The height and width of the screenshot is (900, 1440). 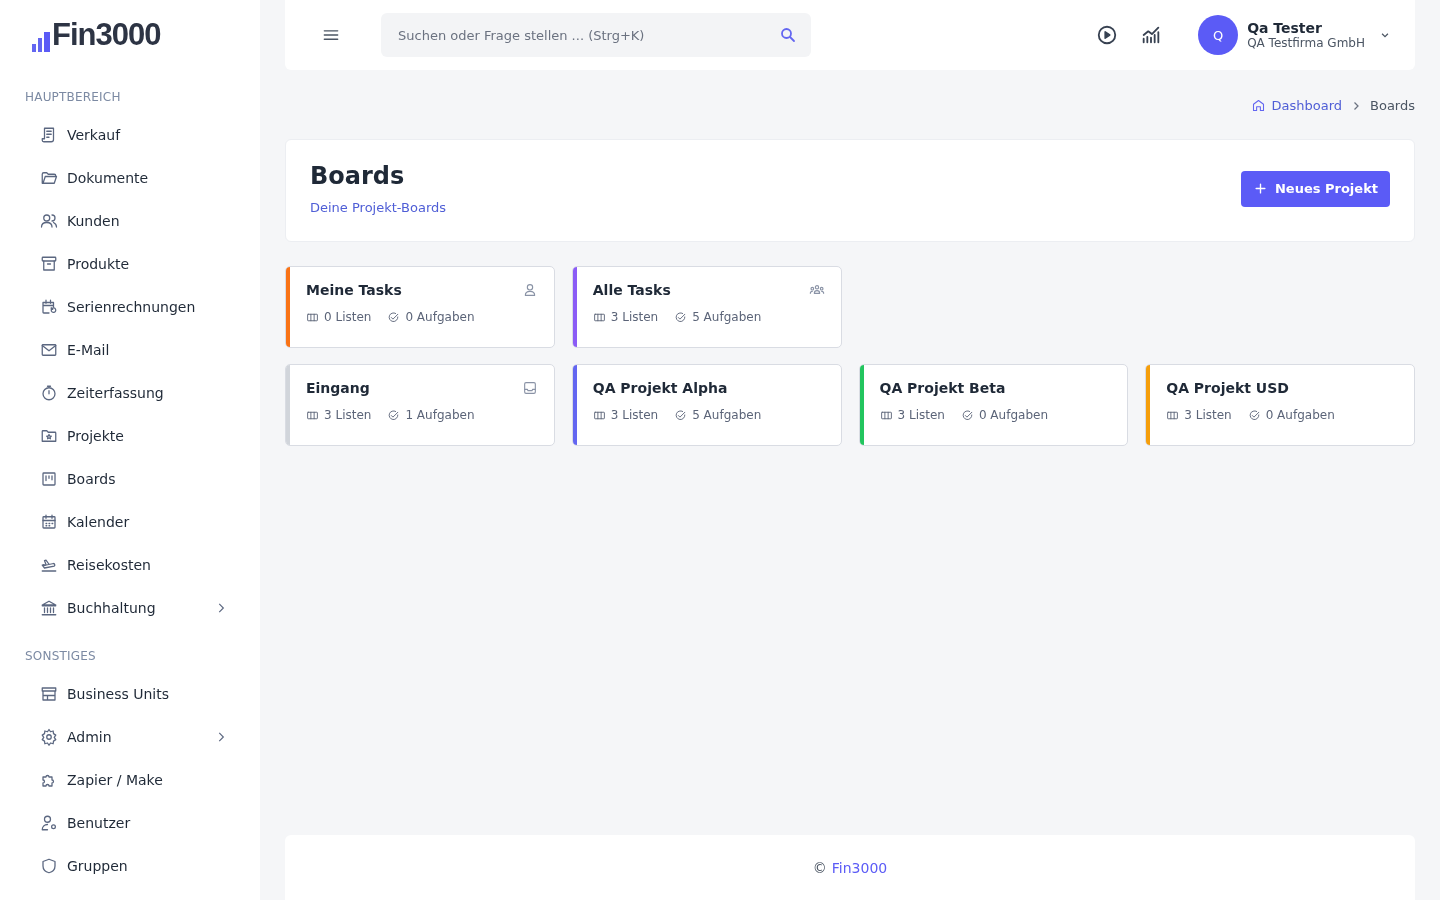 What do you see at coordinates (1385, 35) in the screenshot?
I see `caret-icon` at bounding box center [1385, 35].